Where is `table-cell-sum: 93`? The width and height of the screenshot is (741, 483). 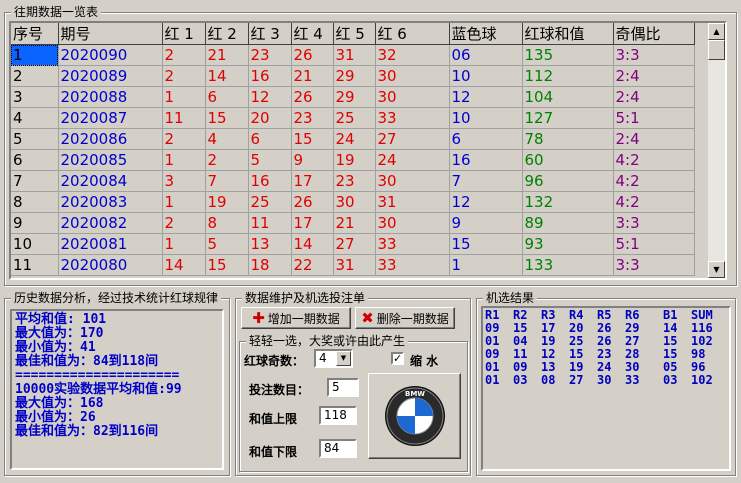 table-cell-sum: 93 is located at coordinates (568, 244).